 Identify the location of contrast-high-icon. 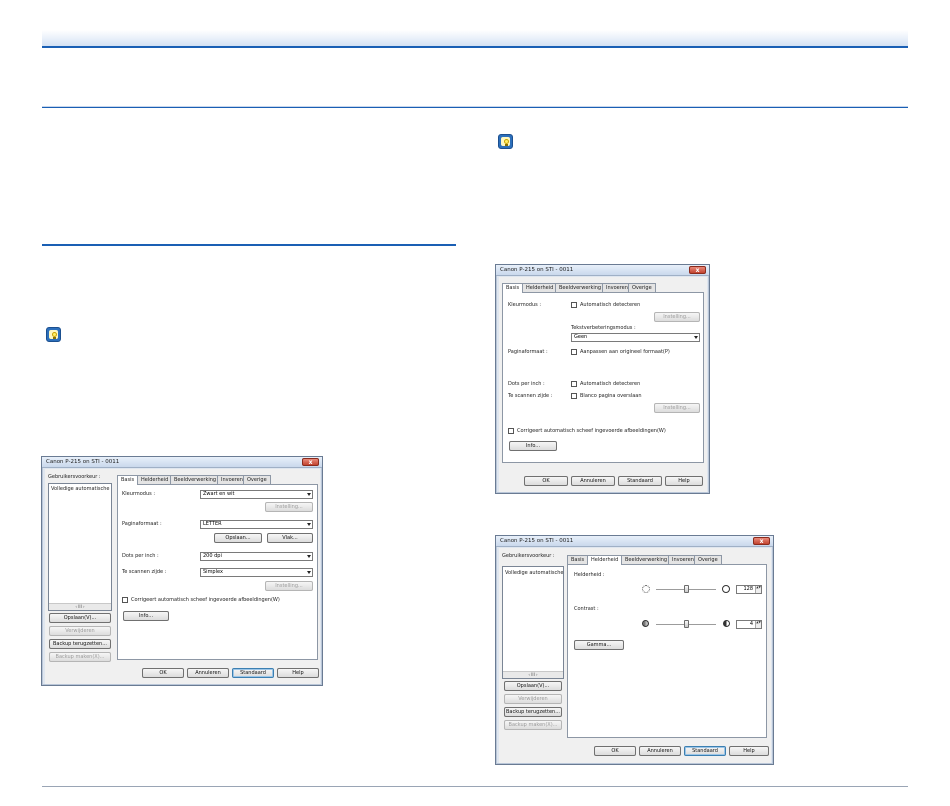
(726, 623).